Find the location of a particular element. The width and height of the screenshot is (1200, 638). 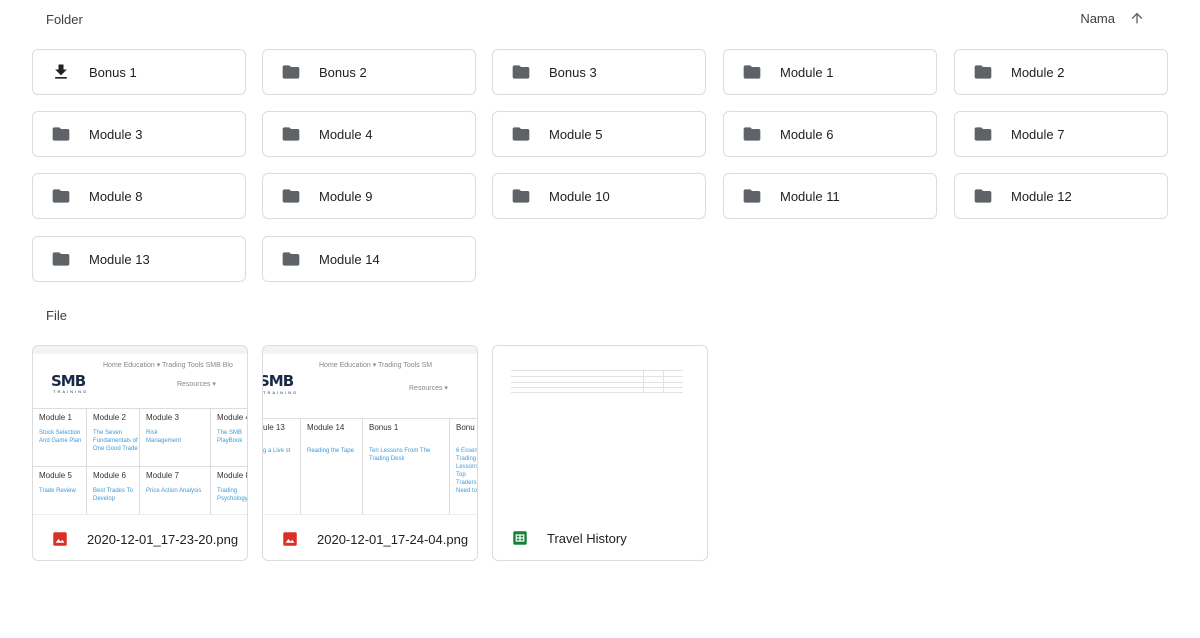

spreadsheet-icon is located at coordinates (520, 538).